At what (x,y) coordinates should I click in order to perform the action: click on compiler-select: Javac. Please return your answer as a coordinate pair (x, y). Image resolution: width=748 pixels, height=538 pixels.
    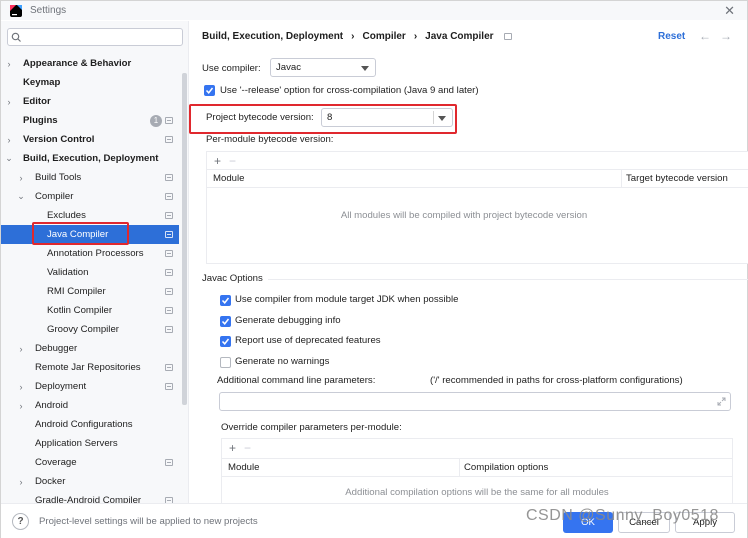
    Looking at the image, I should click on (323, 67).